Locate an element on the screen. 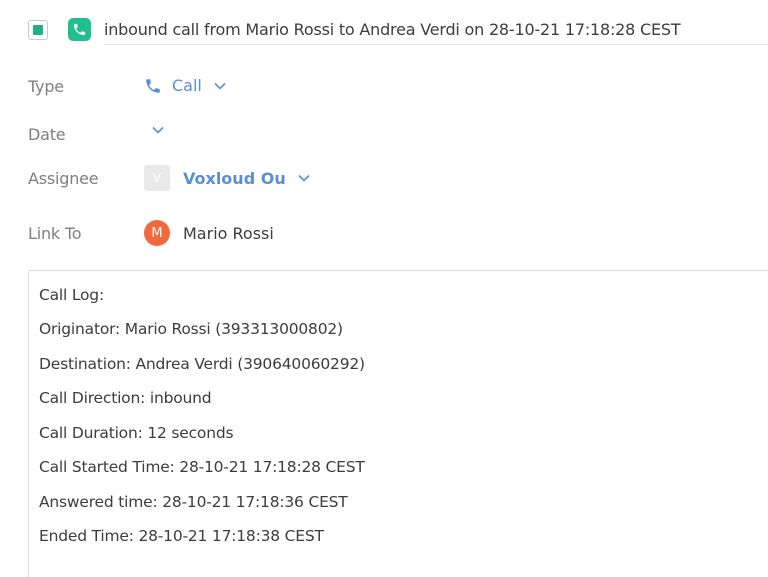 This screenshot has width=768, height=577. activity-done-checkbox is located at coordinates (38, 30).